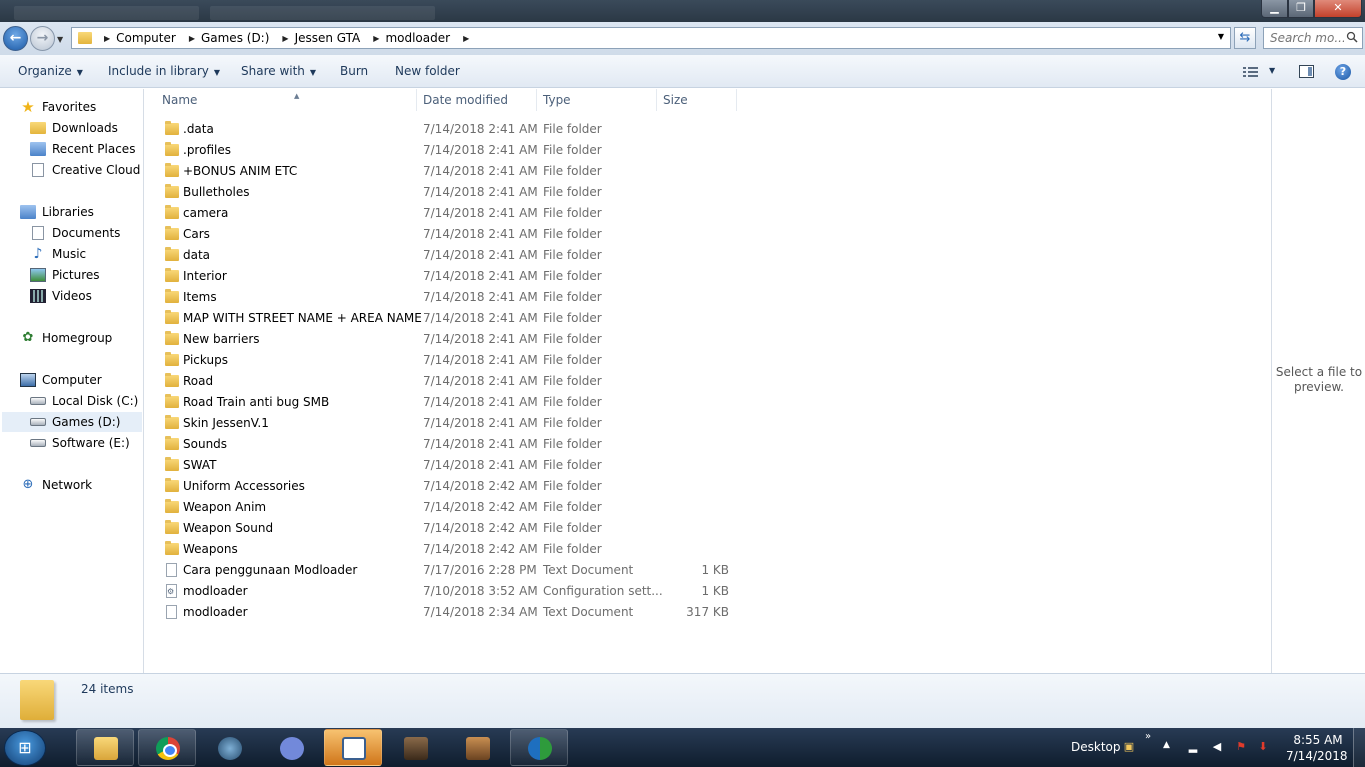 The height and width of the screenshot is (767, 1365). What do you see at coordinates (291, 747) in the screenshot?
I see `taskbar-discord` at bounding box center [291, 747].